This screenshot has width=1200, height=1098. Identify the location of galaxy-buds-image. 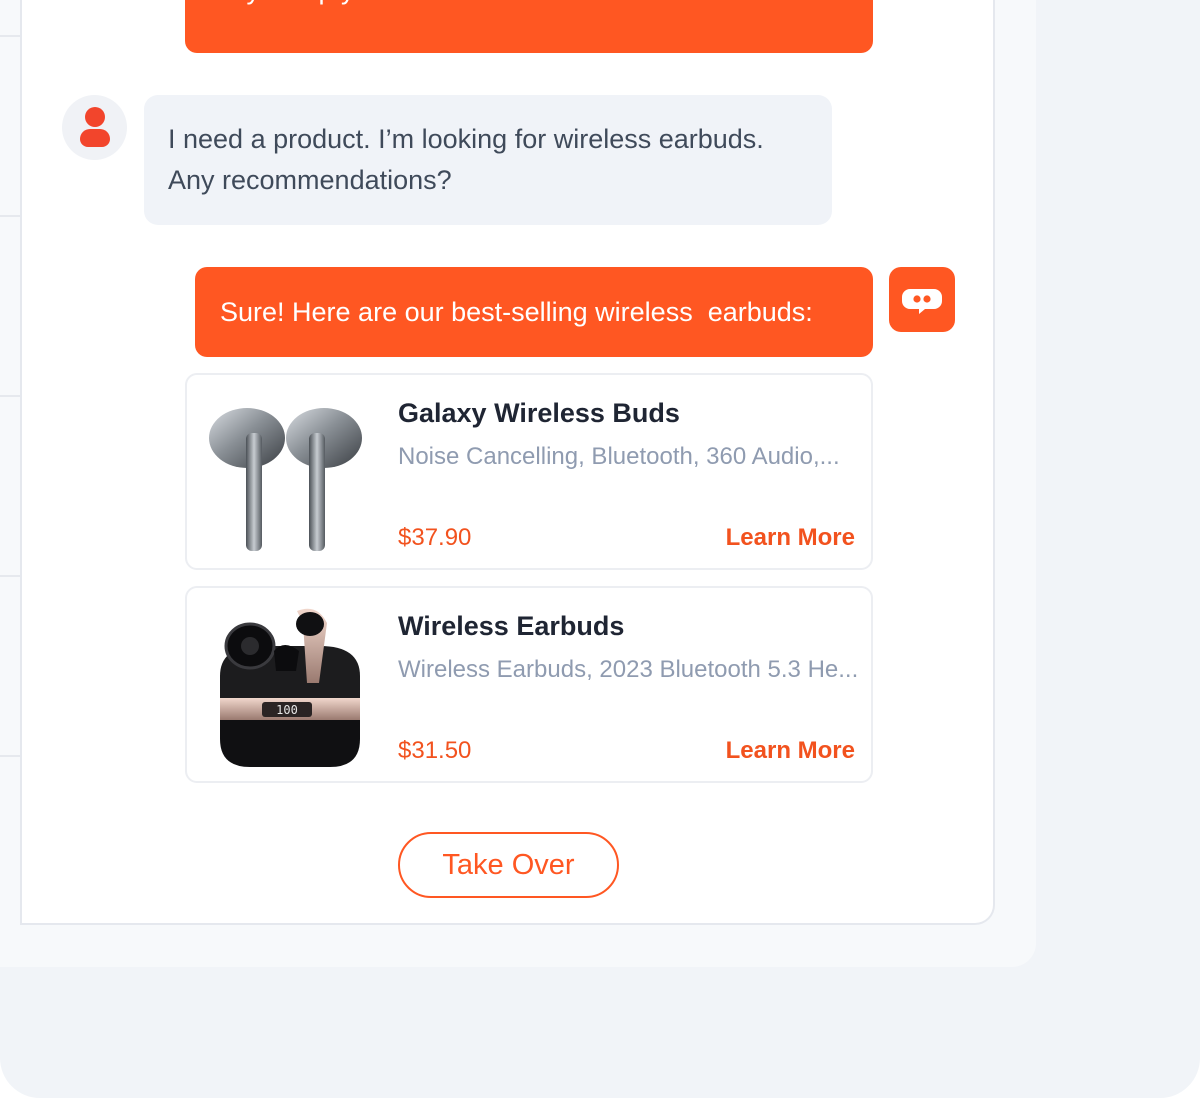
(285, 479).